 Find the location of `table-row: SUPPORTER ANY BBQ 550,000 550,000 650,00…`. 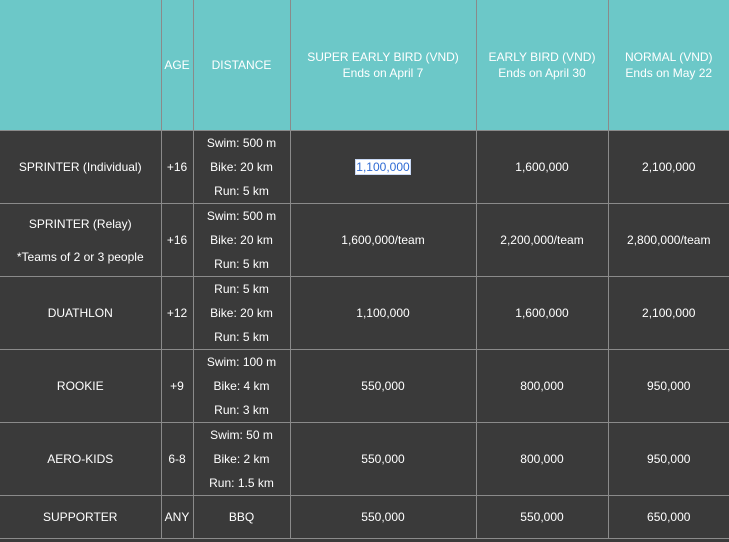

table-row: SUPPORTER ANY BBQ 550,000 550,000 650,00… is located at coordinates (364, 517).